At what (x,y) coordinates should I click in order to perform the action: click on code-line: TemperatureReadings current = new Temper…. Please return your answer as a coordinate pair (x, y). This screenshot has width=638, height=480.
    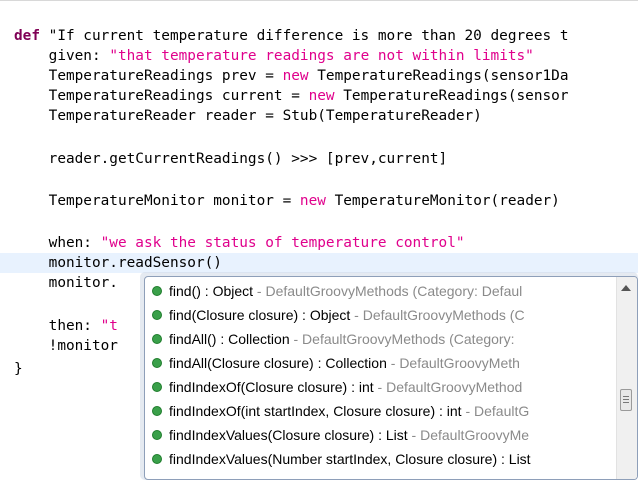
    Looking at the image, I should click on (284, 96).